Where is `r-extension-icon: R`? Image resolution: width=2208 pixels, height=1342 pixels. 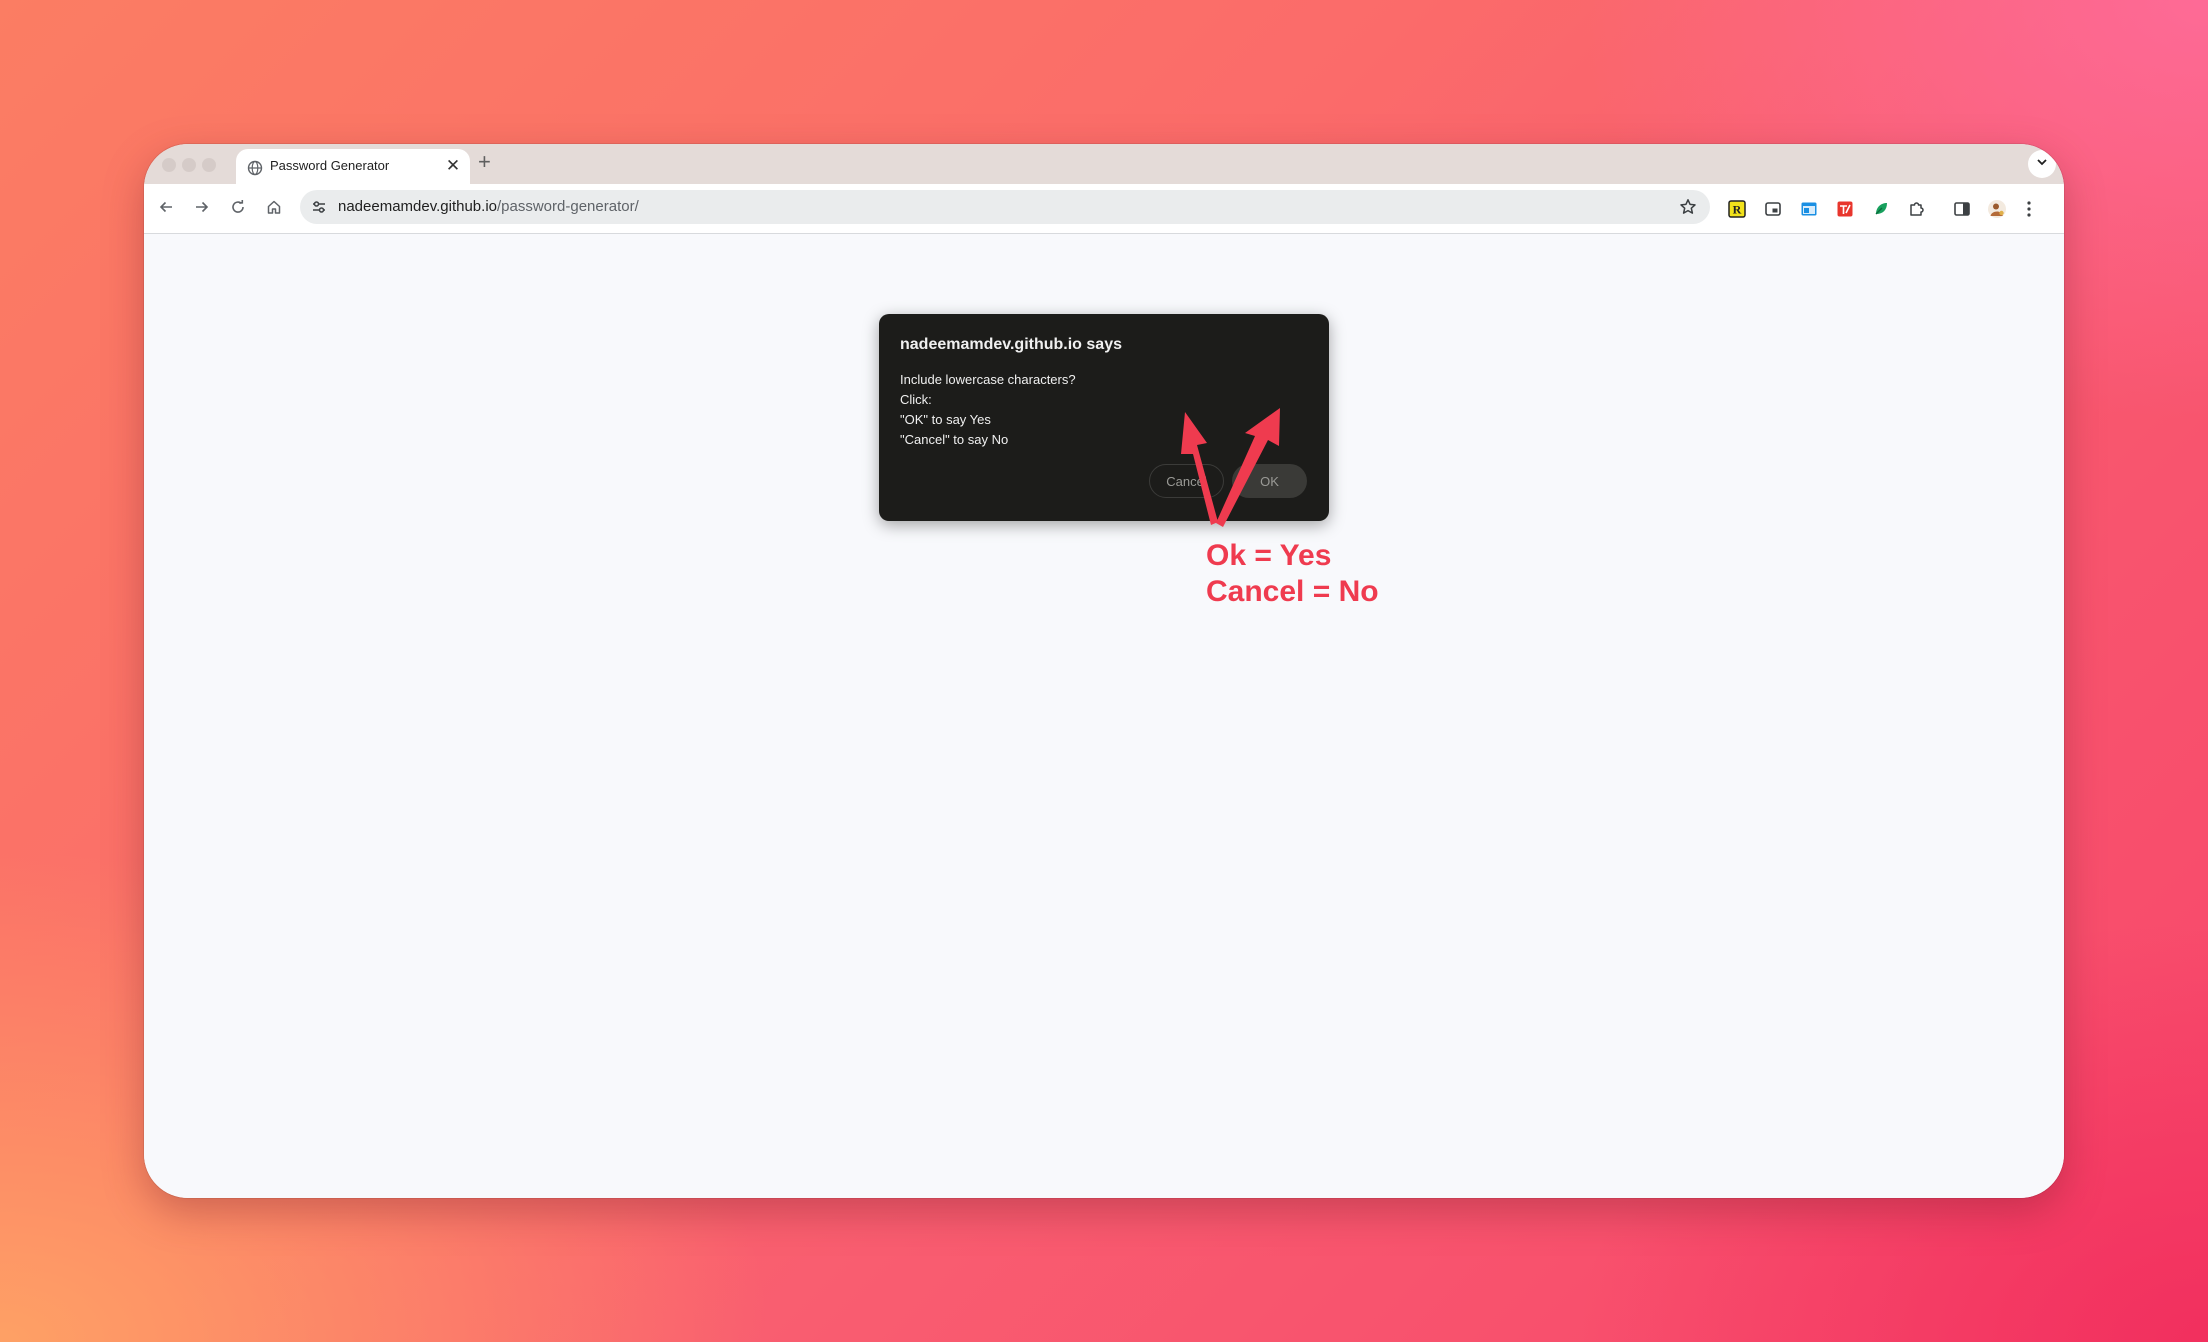
r-extension-icon: R is located at coordinates (1737, 209).